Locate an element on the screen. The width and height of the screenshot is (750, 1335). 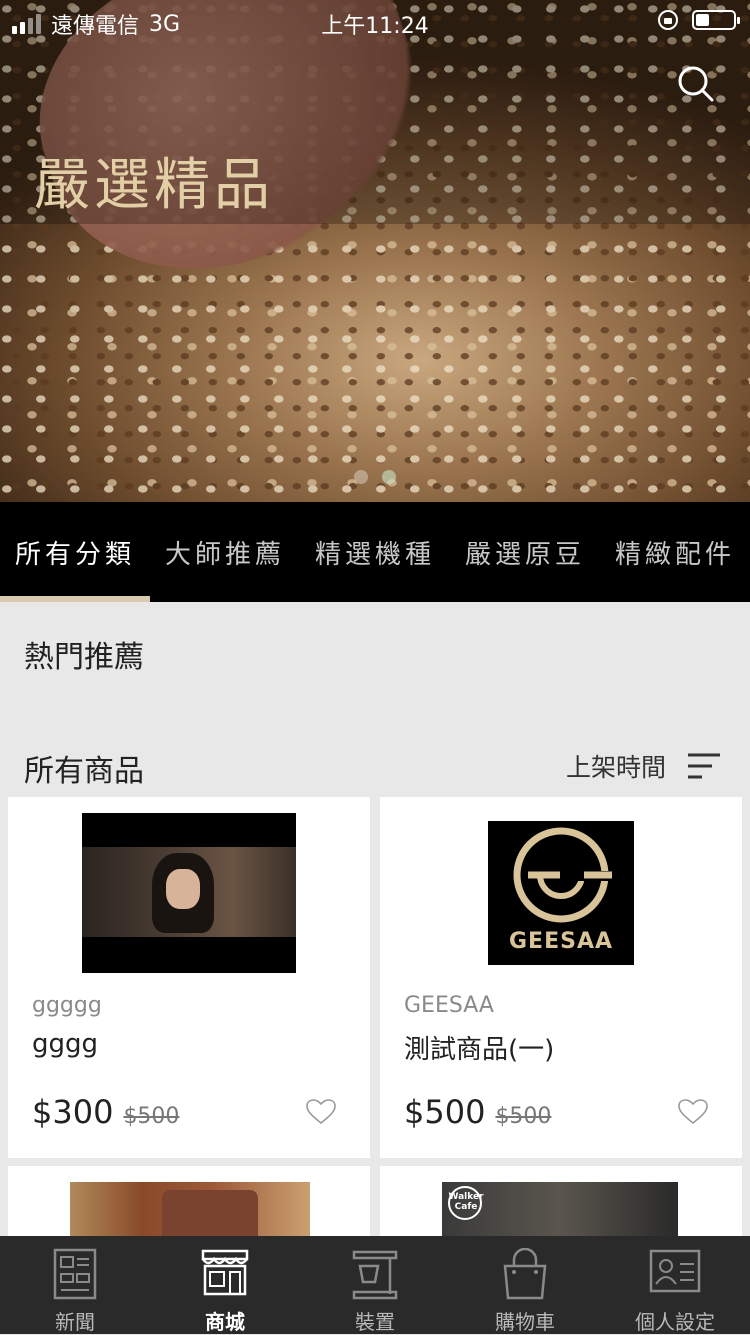
bottom-navigation: 新聞 商城 裝置 購物車 個人設定 is located at coordinates (375, 1285).